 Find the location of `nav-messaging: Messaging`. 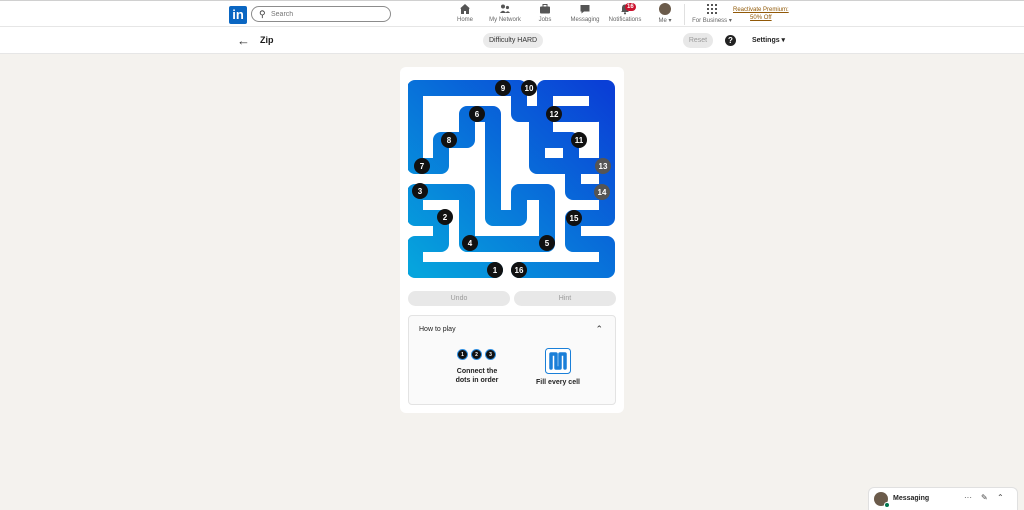

nav-messaging: Messaging is located at coordinates (585, 15).